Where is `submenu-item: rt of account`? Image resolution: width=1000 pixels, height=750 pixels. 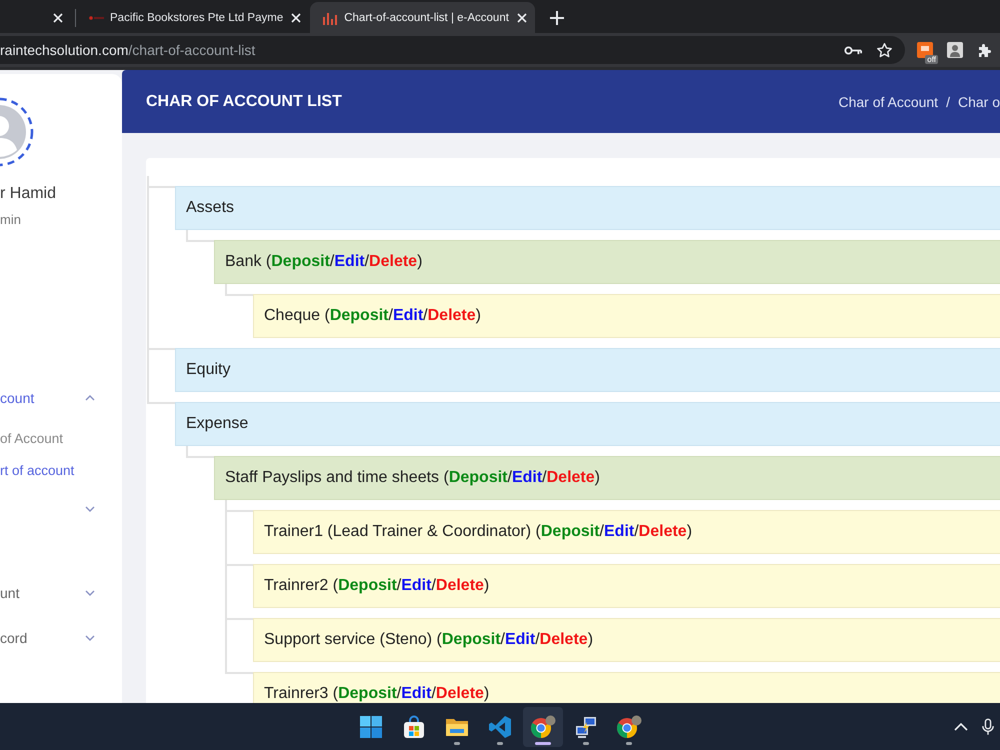 submenu-item: rt of account is located at coordinates (61, 470).